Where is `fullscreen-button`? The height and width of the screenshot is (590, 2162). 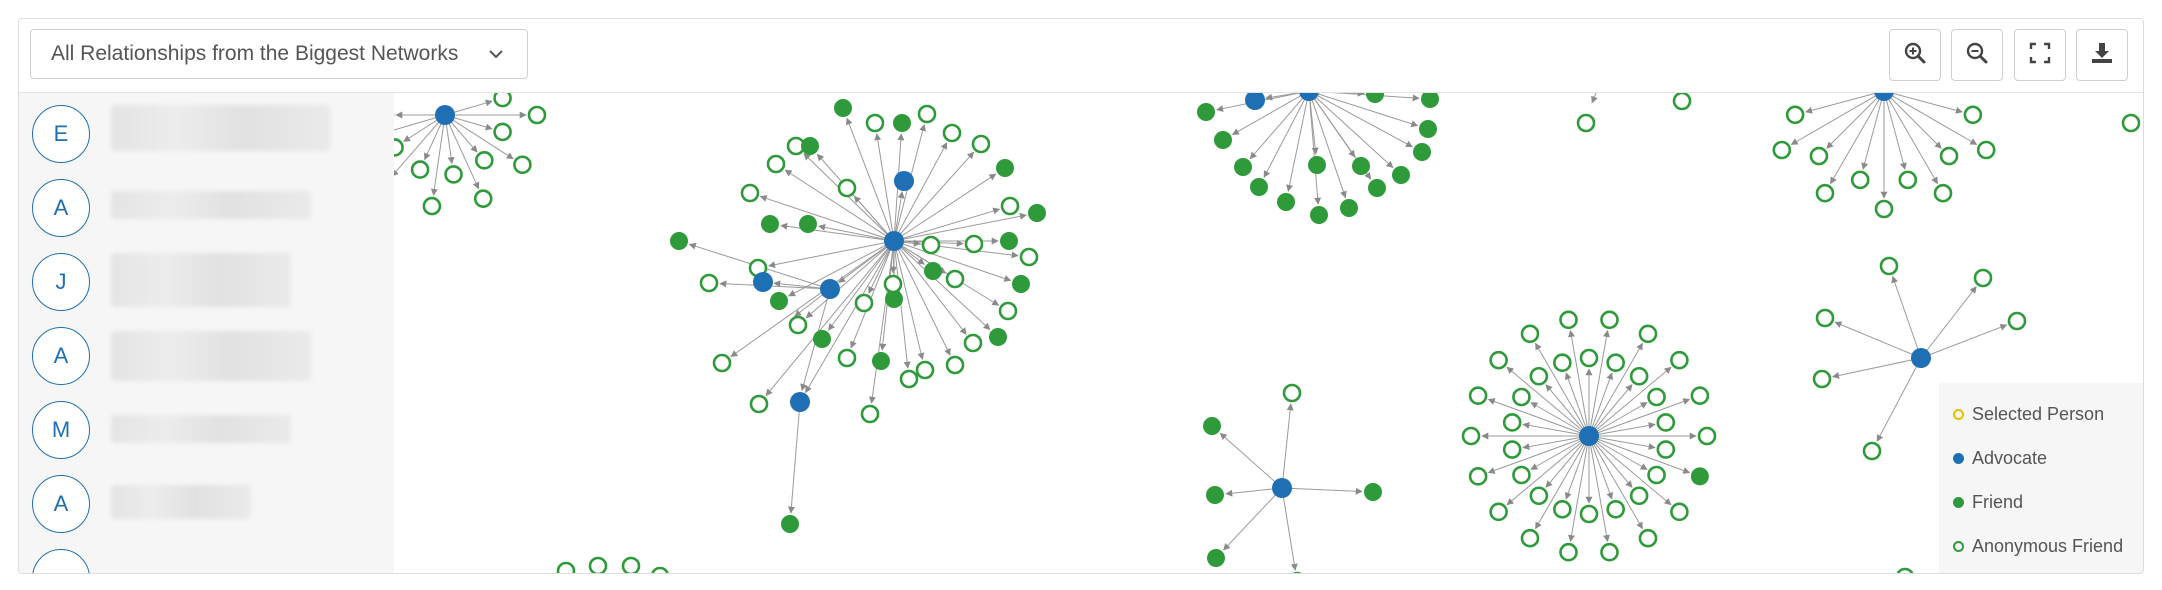
fullscreen-button is located at coordinates (2040, 55).